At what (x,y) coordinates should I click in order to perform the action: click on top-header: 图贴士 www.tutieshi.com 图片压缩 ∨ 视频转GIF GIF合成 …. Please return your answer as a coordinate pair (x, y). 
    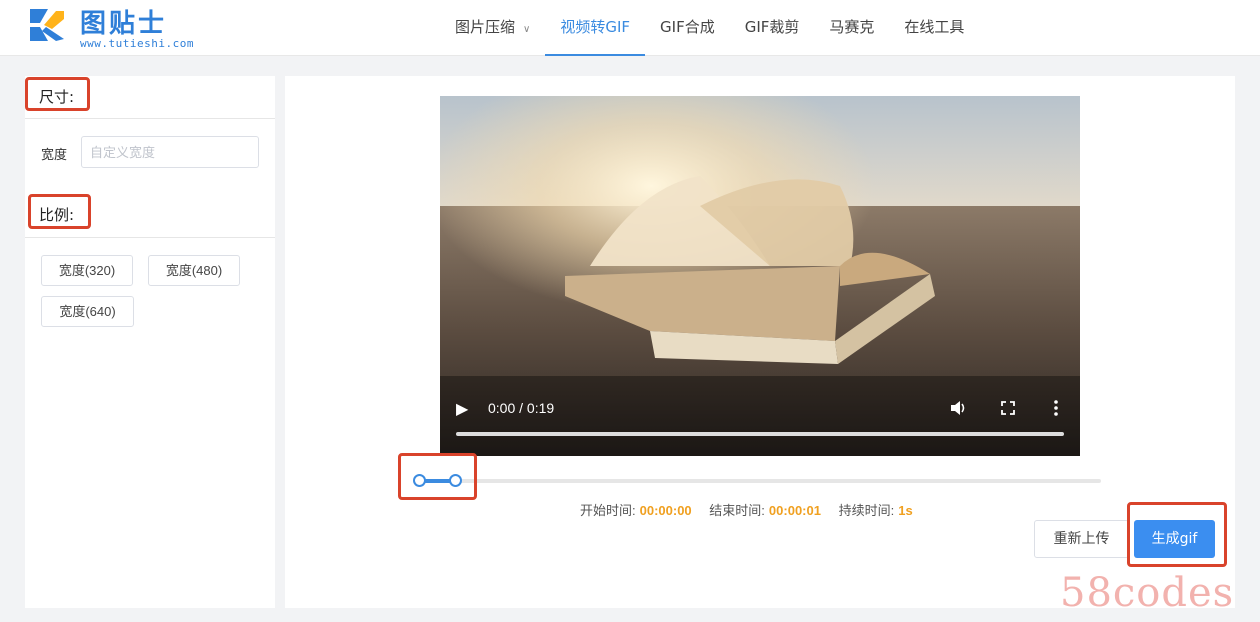
    Looking at the image, I should click on (630, 28).